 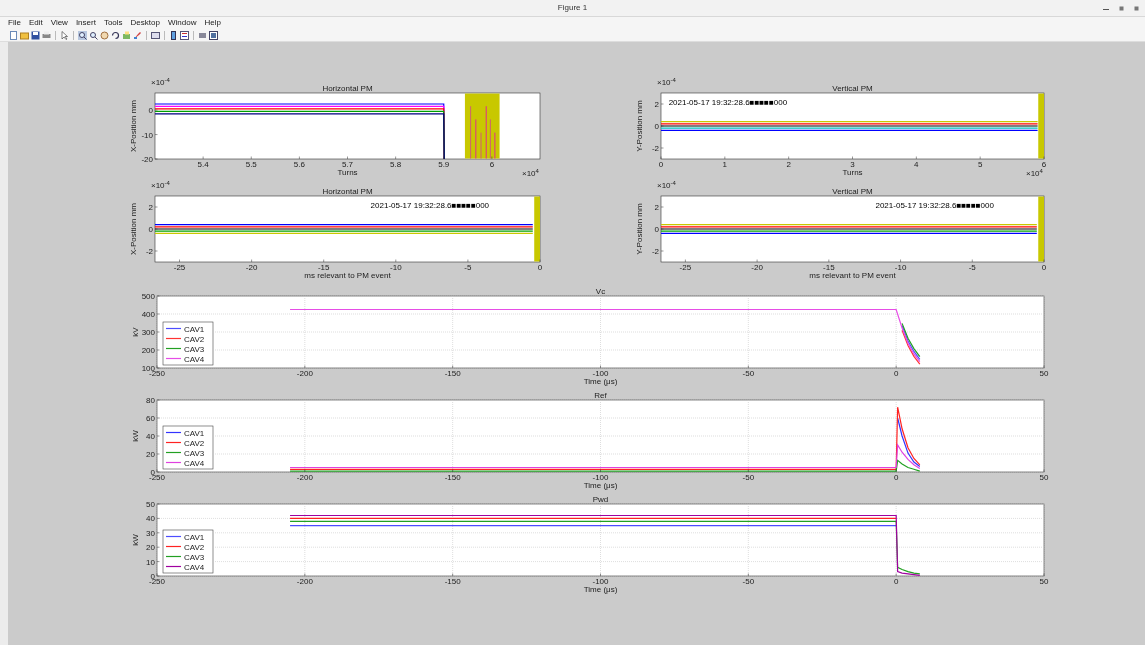 What do you see at coordinates (1121, 8) in the screenshot?
I see `maximize-icon` at bounding box center [1121, 8].